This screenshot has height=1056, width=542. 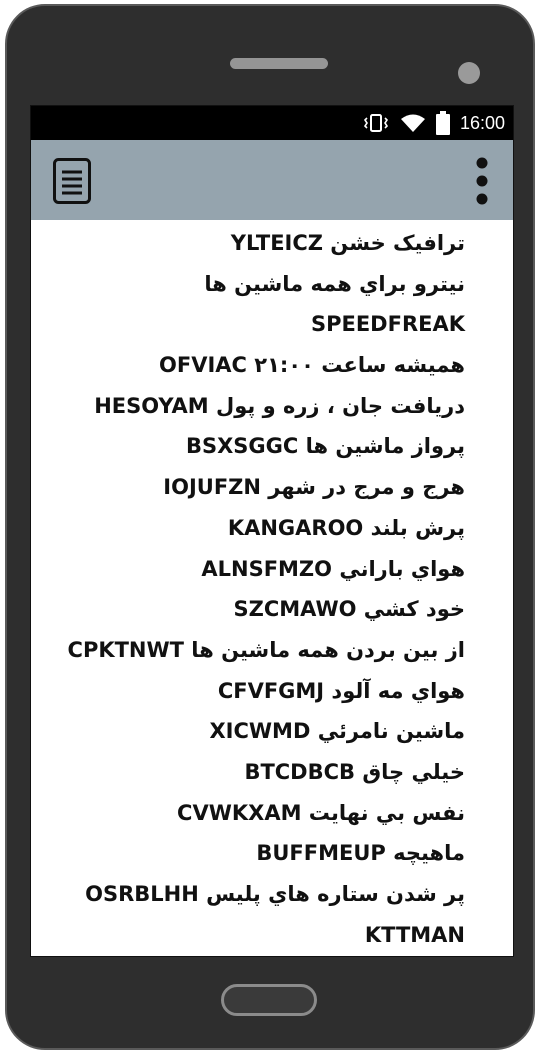 What do you see at coordinates (272, 123) in the screenshot?
I see `status-bar: 16:00` at bounding box center [272, 123].